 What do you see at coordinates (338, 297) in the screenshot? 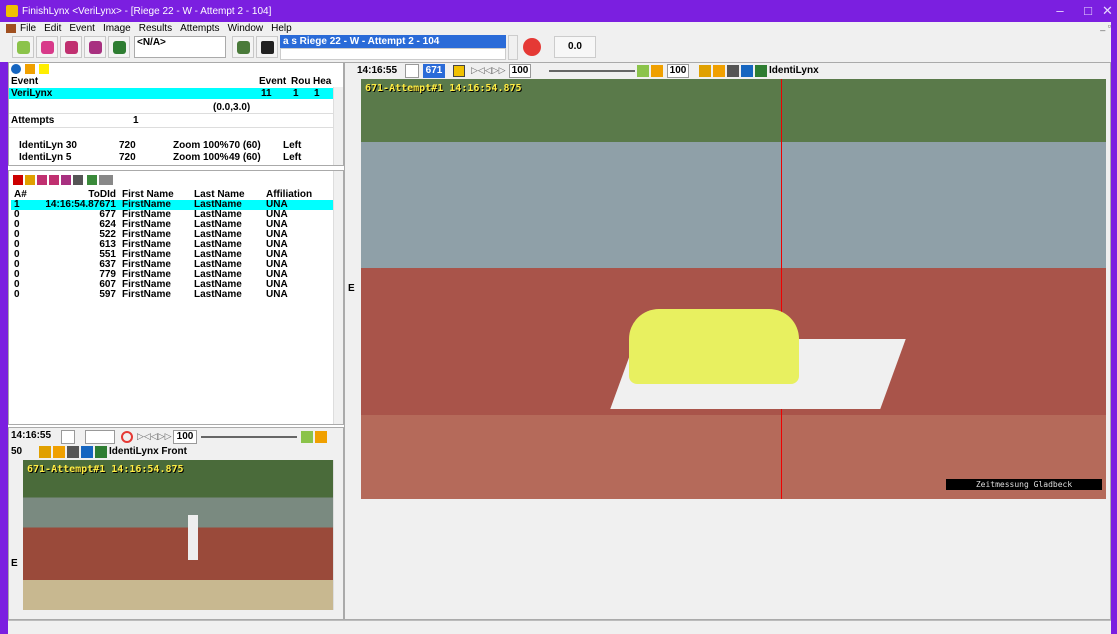
I see `results-scrollbar` at bounding box center [338, 297].